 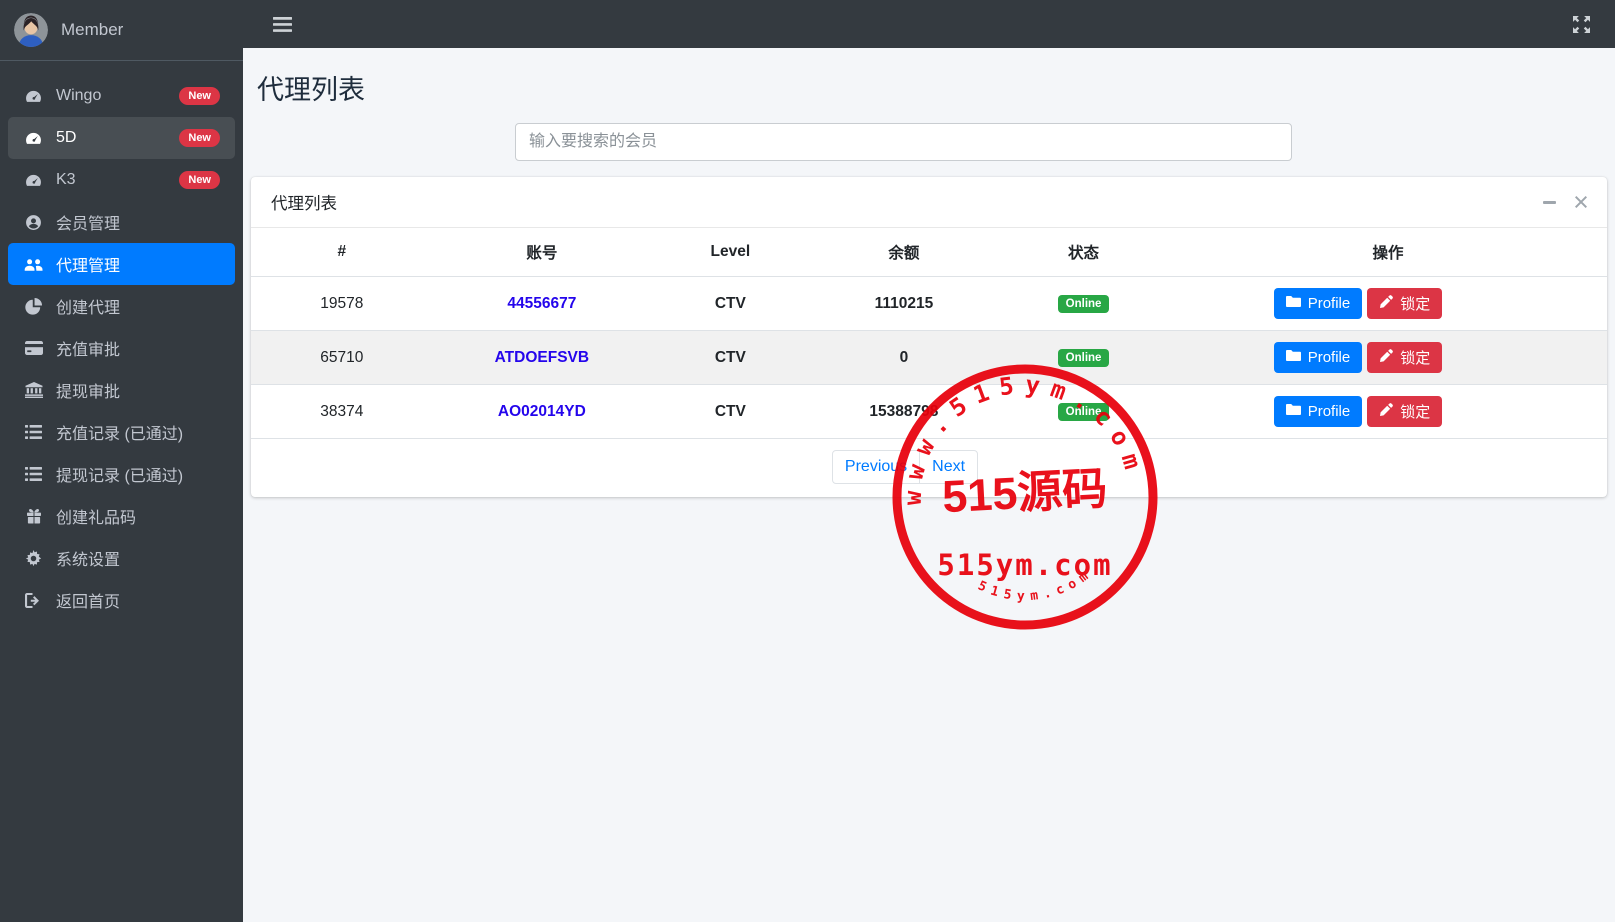 I want to click on sidebar-item-label: 提现审批, so click(x=88, y=392).